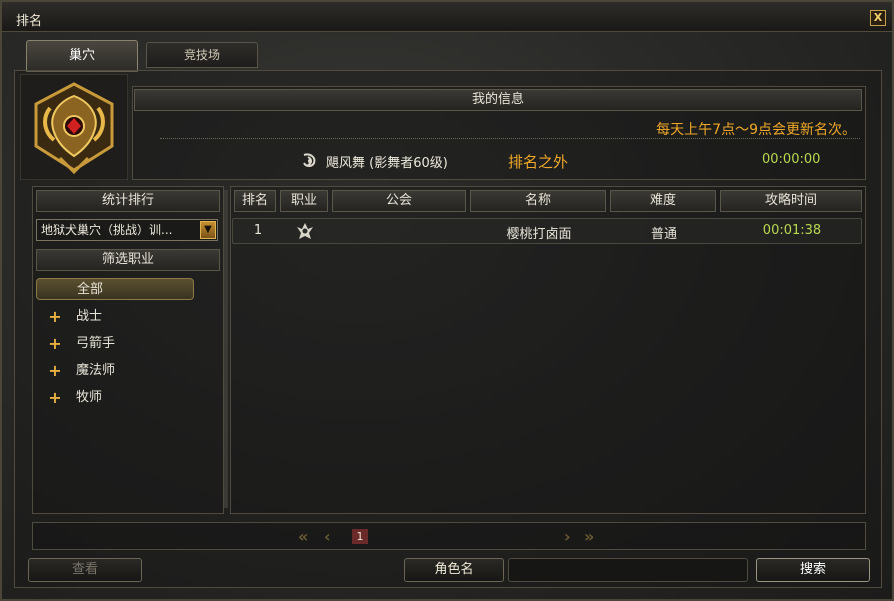 The image size is (894, 601). What do you see at coordinates (89, 397) in the screenshot?
I see `filter-label: 牧师` at bounding box center [89, 397].